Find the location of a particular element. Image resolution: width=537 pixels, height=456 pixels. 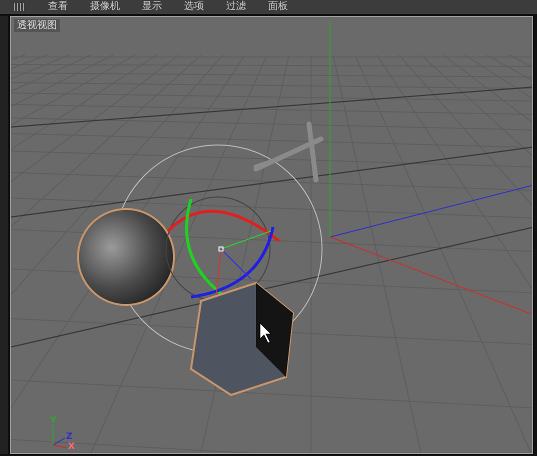

menu-item: 查看 is located at coordinates (58, 7).